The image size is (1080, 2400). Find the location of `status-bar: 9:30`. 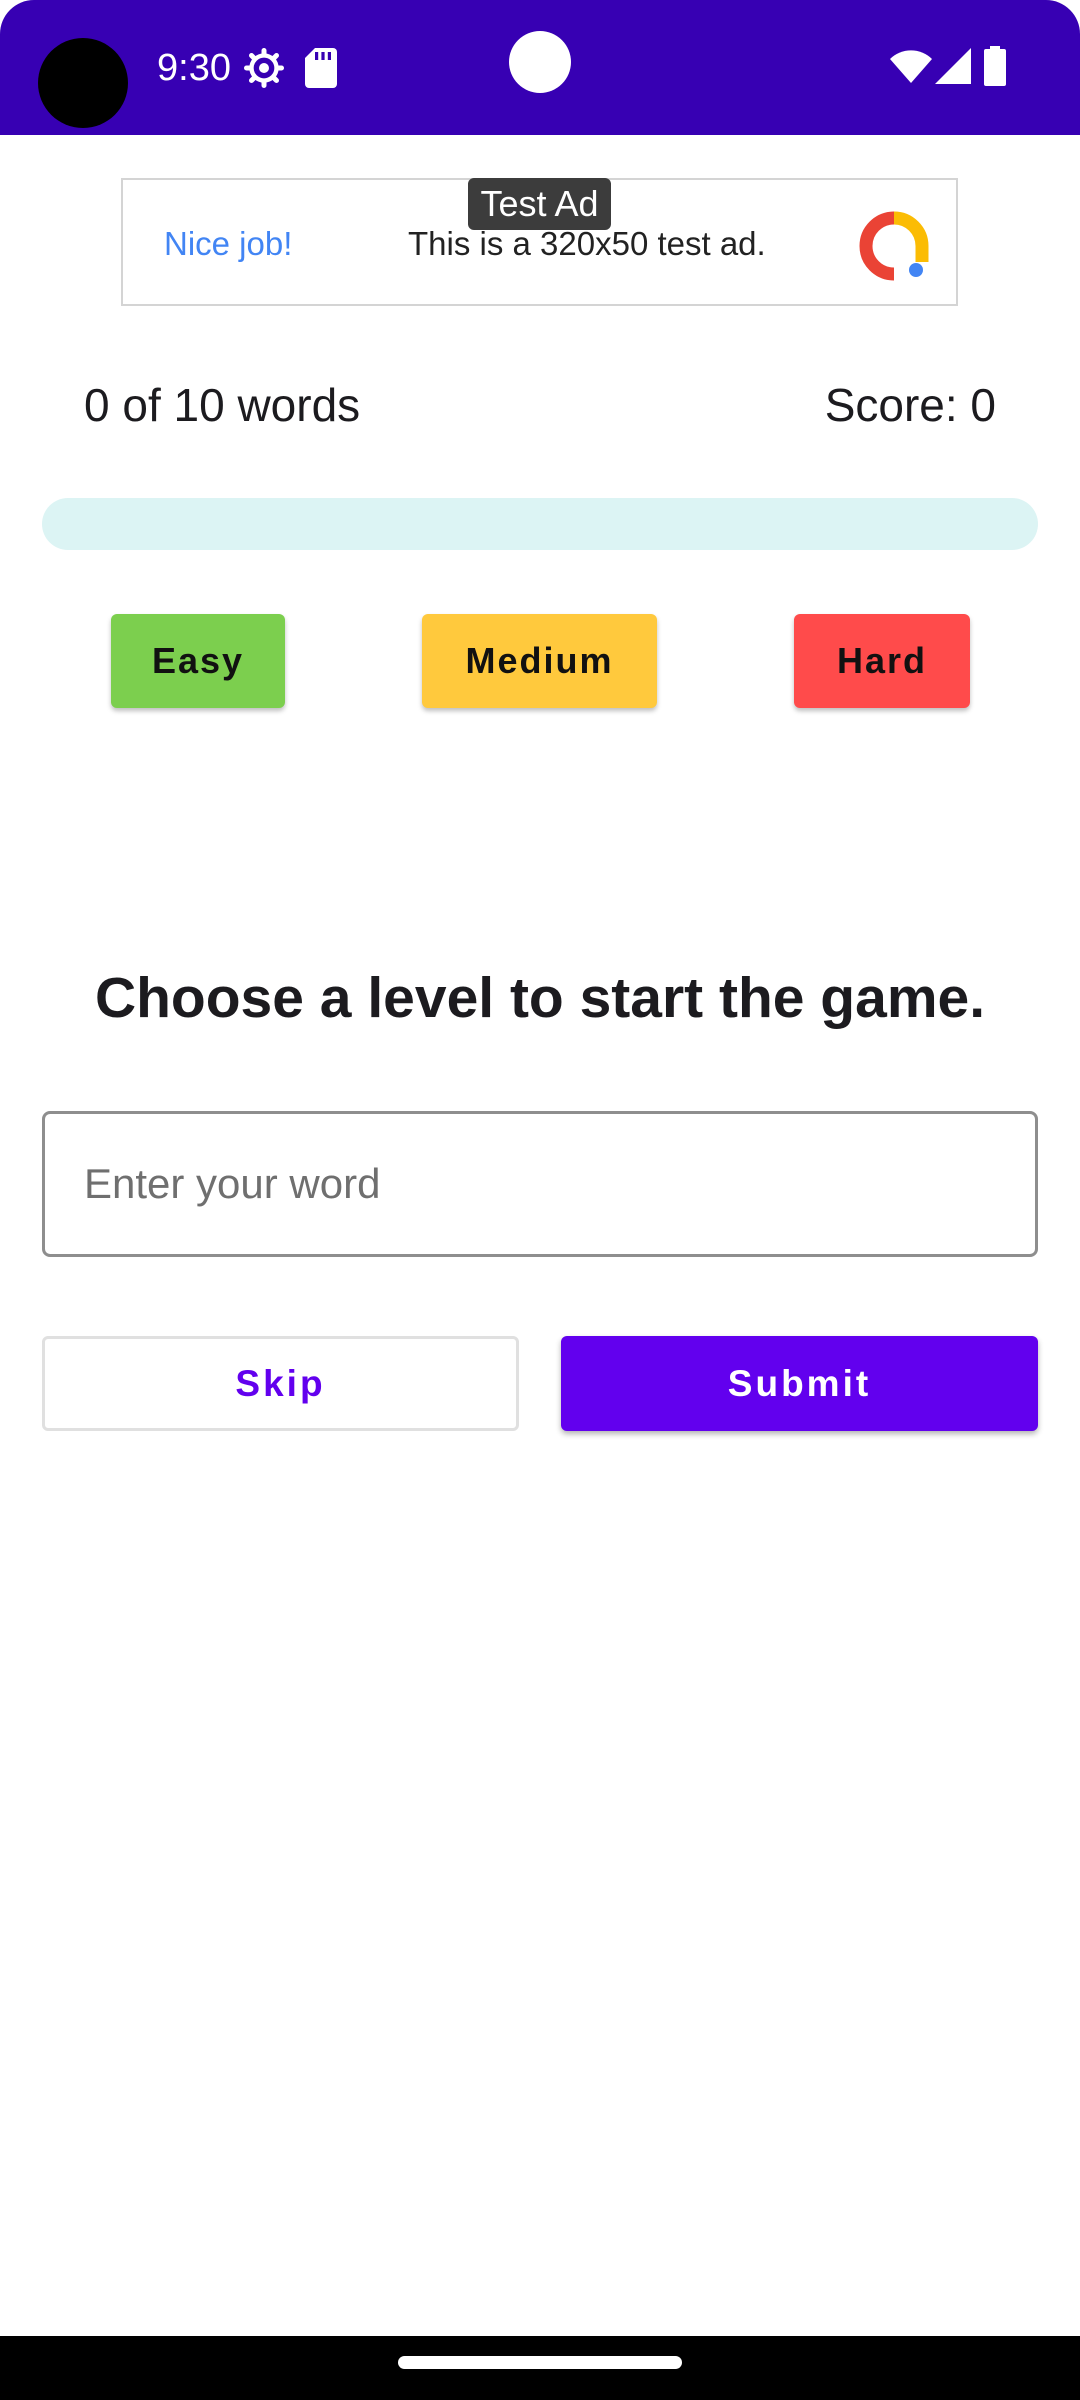

status-bar: 9:30 is located at coordinates (540, 67).